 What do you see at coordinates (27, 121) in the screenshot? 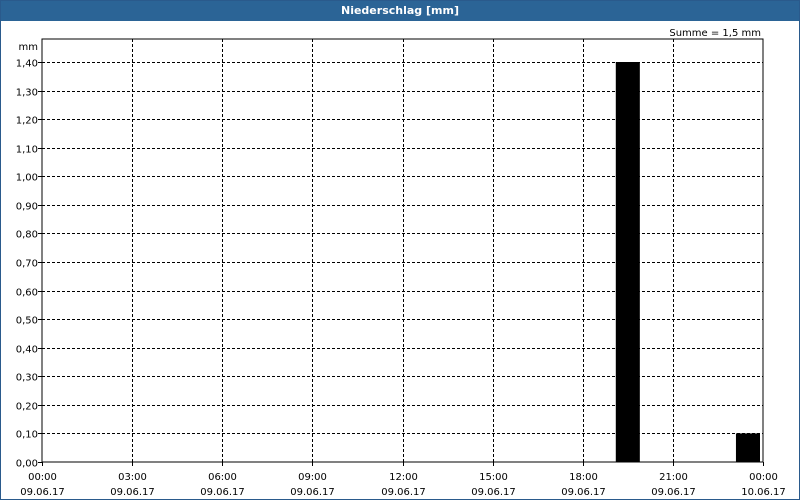
I see `y-tick-label: 1,20` at bounding box center [27, 121].